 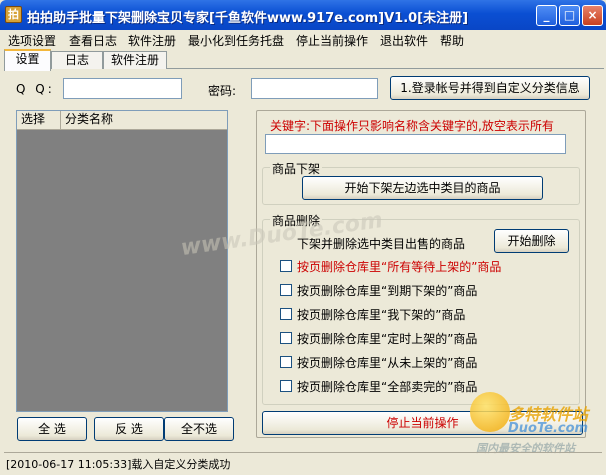 I want to click on option-delete-scheduled: 按页删除仓库里“定时上架的”商品, so click(x=405, y=338).